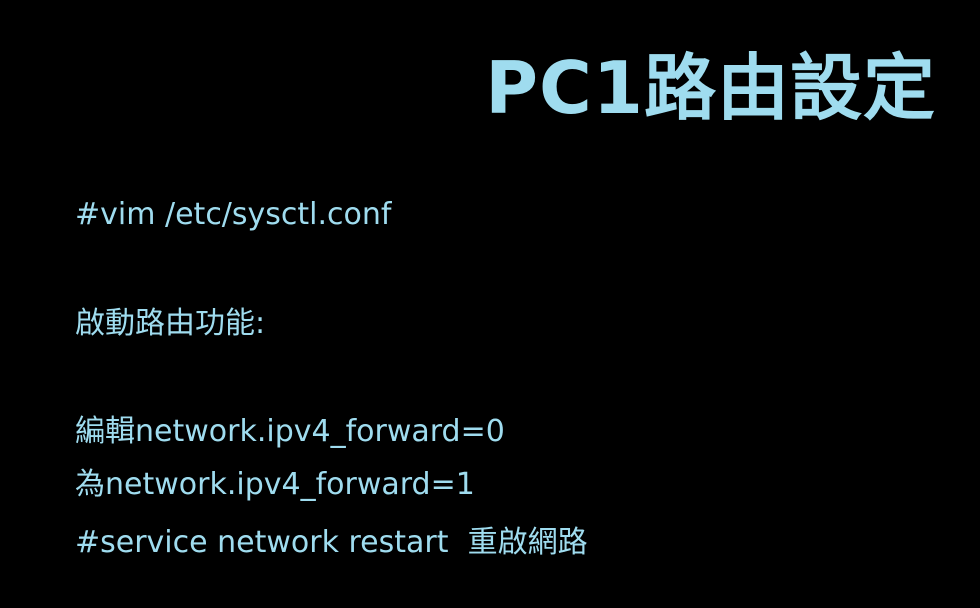 This screenshot has height=608, width=980. What do you see at coordinates (170, 323) in the screenshot?
I see `enable-routing-heading: 啟動路由功能:` at bounding box center [170, 323].